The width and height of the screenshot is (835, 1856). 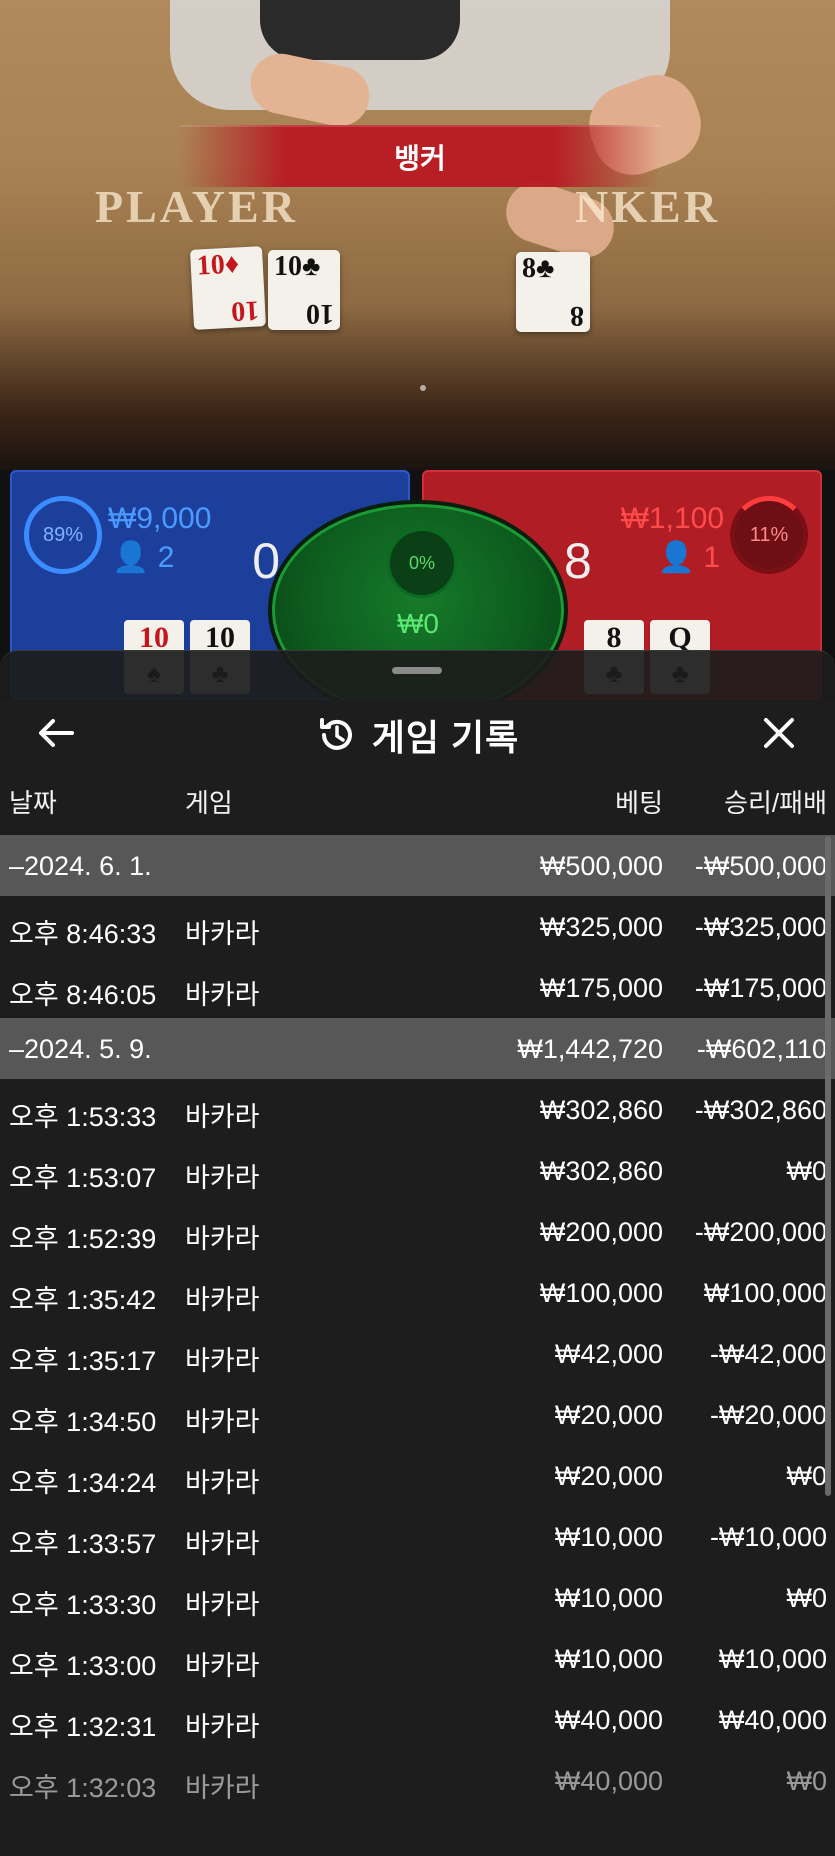 What do you see at coordinates (33, 803) in the screenshot?
I see `column-header-date: 날짜` at bounding box center [33, 803].